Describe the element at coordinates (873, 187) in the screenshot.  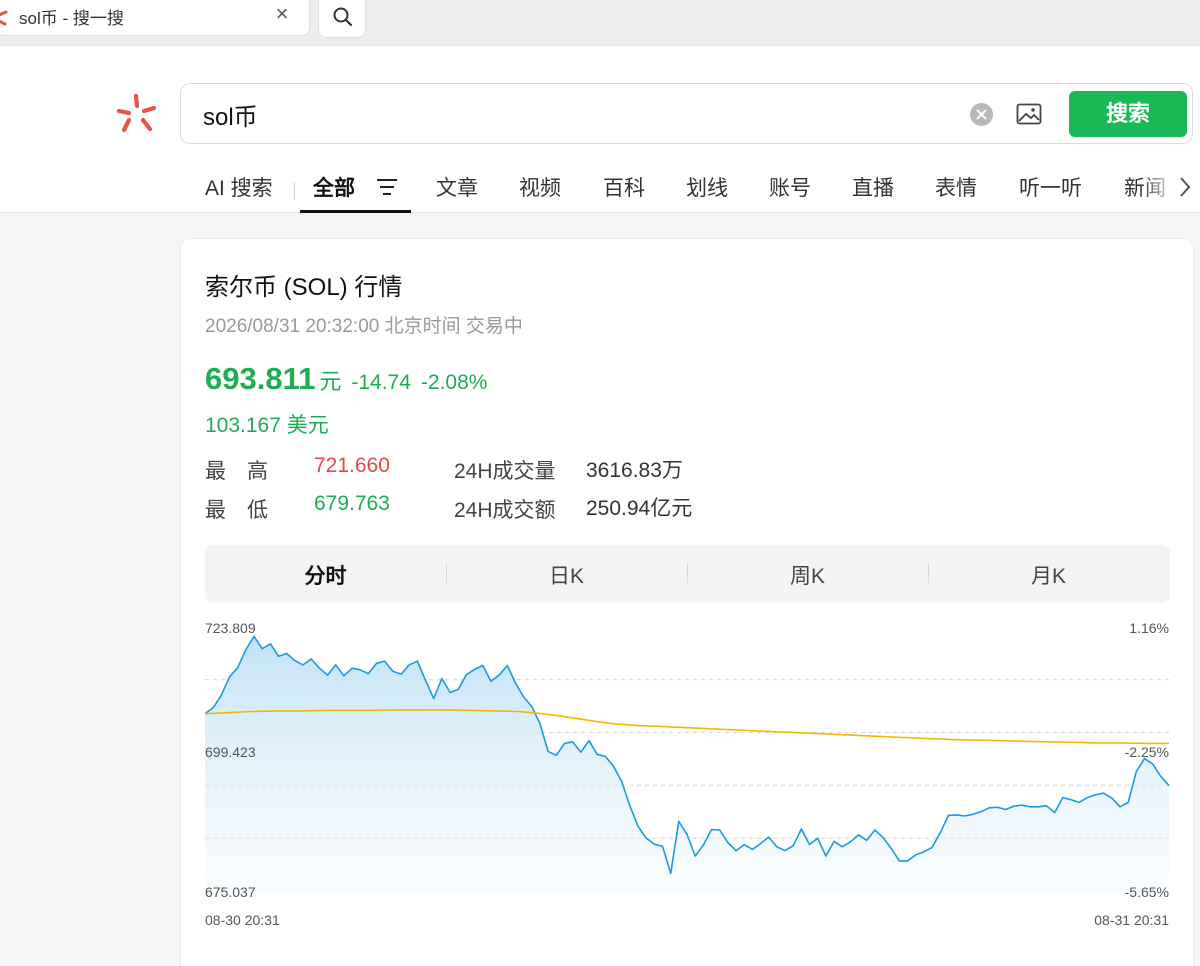
I see `tab-live: 直播` at that location.